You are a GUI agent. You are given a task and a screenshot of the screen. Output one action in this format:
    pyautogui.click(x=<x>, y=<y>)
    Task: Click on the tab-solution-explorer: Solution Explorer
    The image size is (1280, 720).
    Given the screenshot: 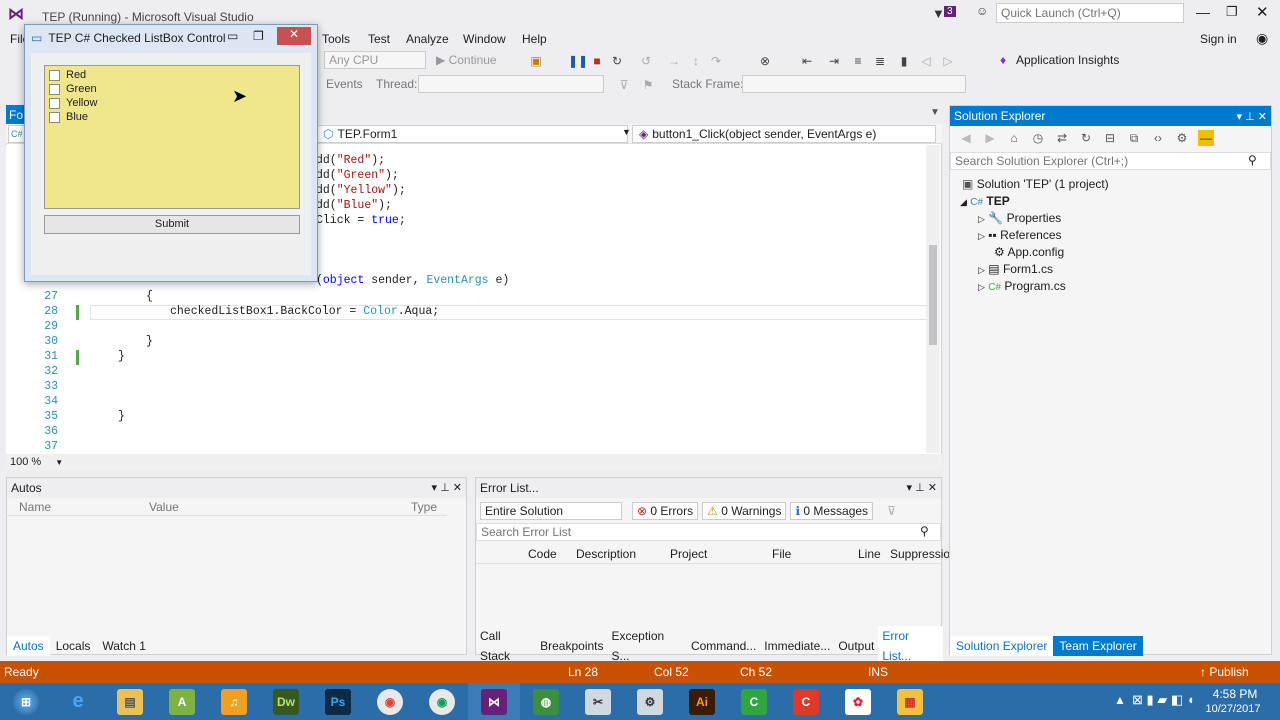 What is the action you would take?
    pyautogui.click(x=1002, y=646)
    